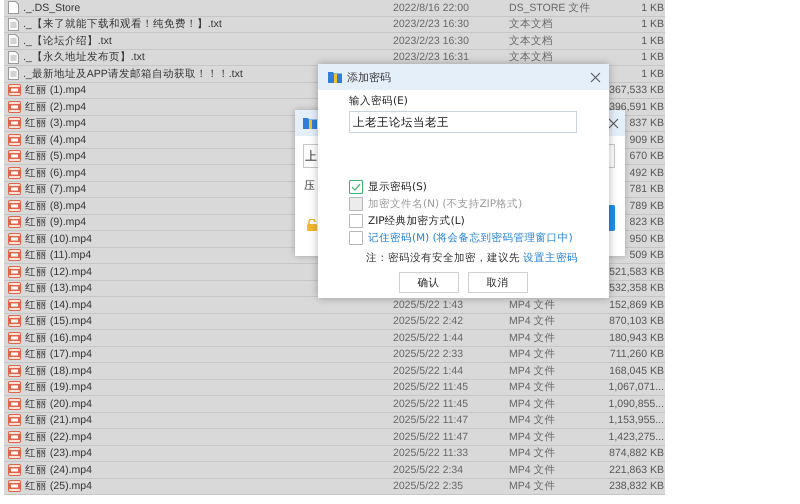 This screenshot has width=800, height=504. I want to click on file-icon, so click(13, 7).